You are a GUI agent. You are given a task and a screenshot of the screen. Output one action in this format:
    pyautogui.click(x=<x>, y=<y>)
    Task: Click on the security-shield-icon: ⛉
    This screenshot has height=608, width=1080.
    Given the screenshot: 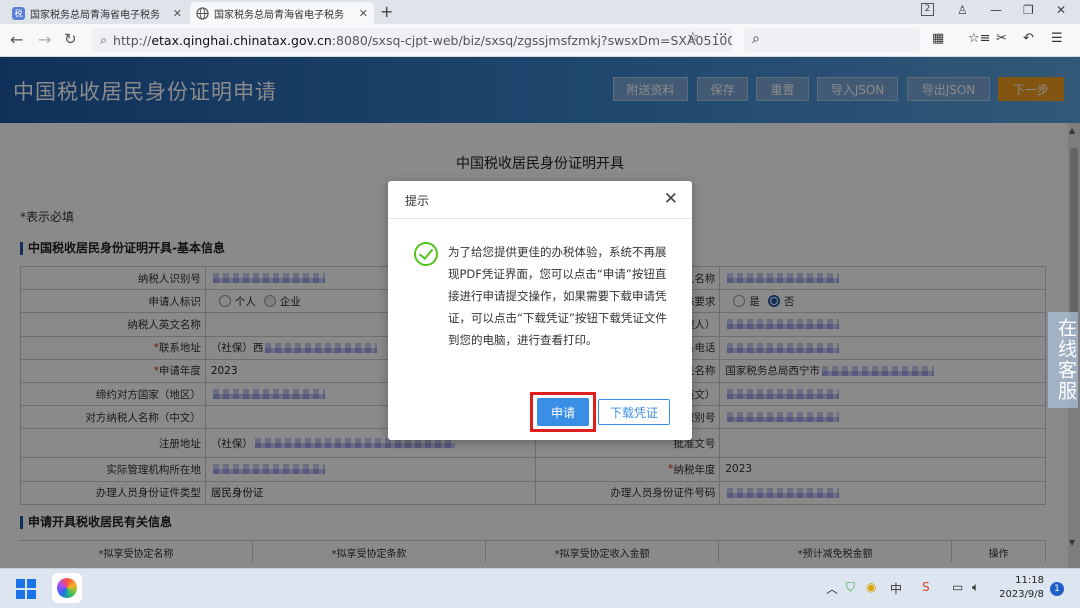 What is the action you would take?
    pyautogui.click(x=850, y=587)
    